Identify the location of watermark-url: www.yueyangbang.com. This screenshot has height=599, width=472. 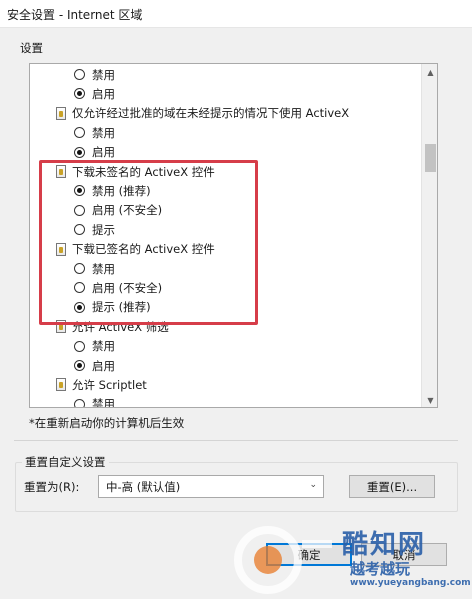
(410, 583).